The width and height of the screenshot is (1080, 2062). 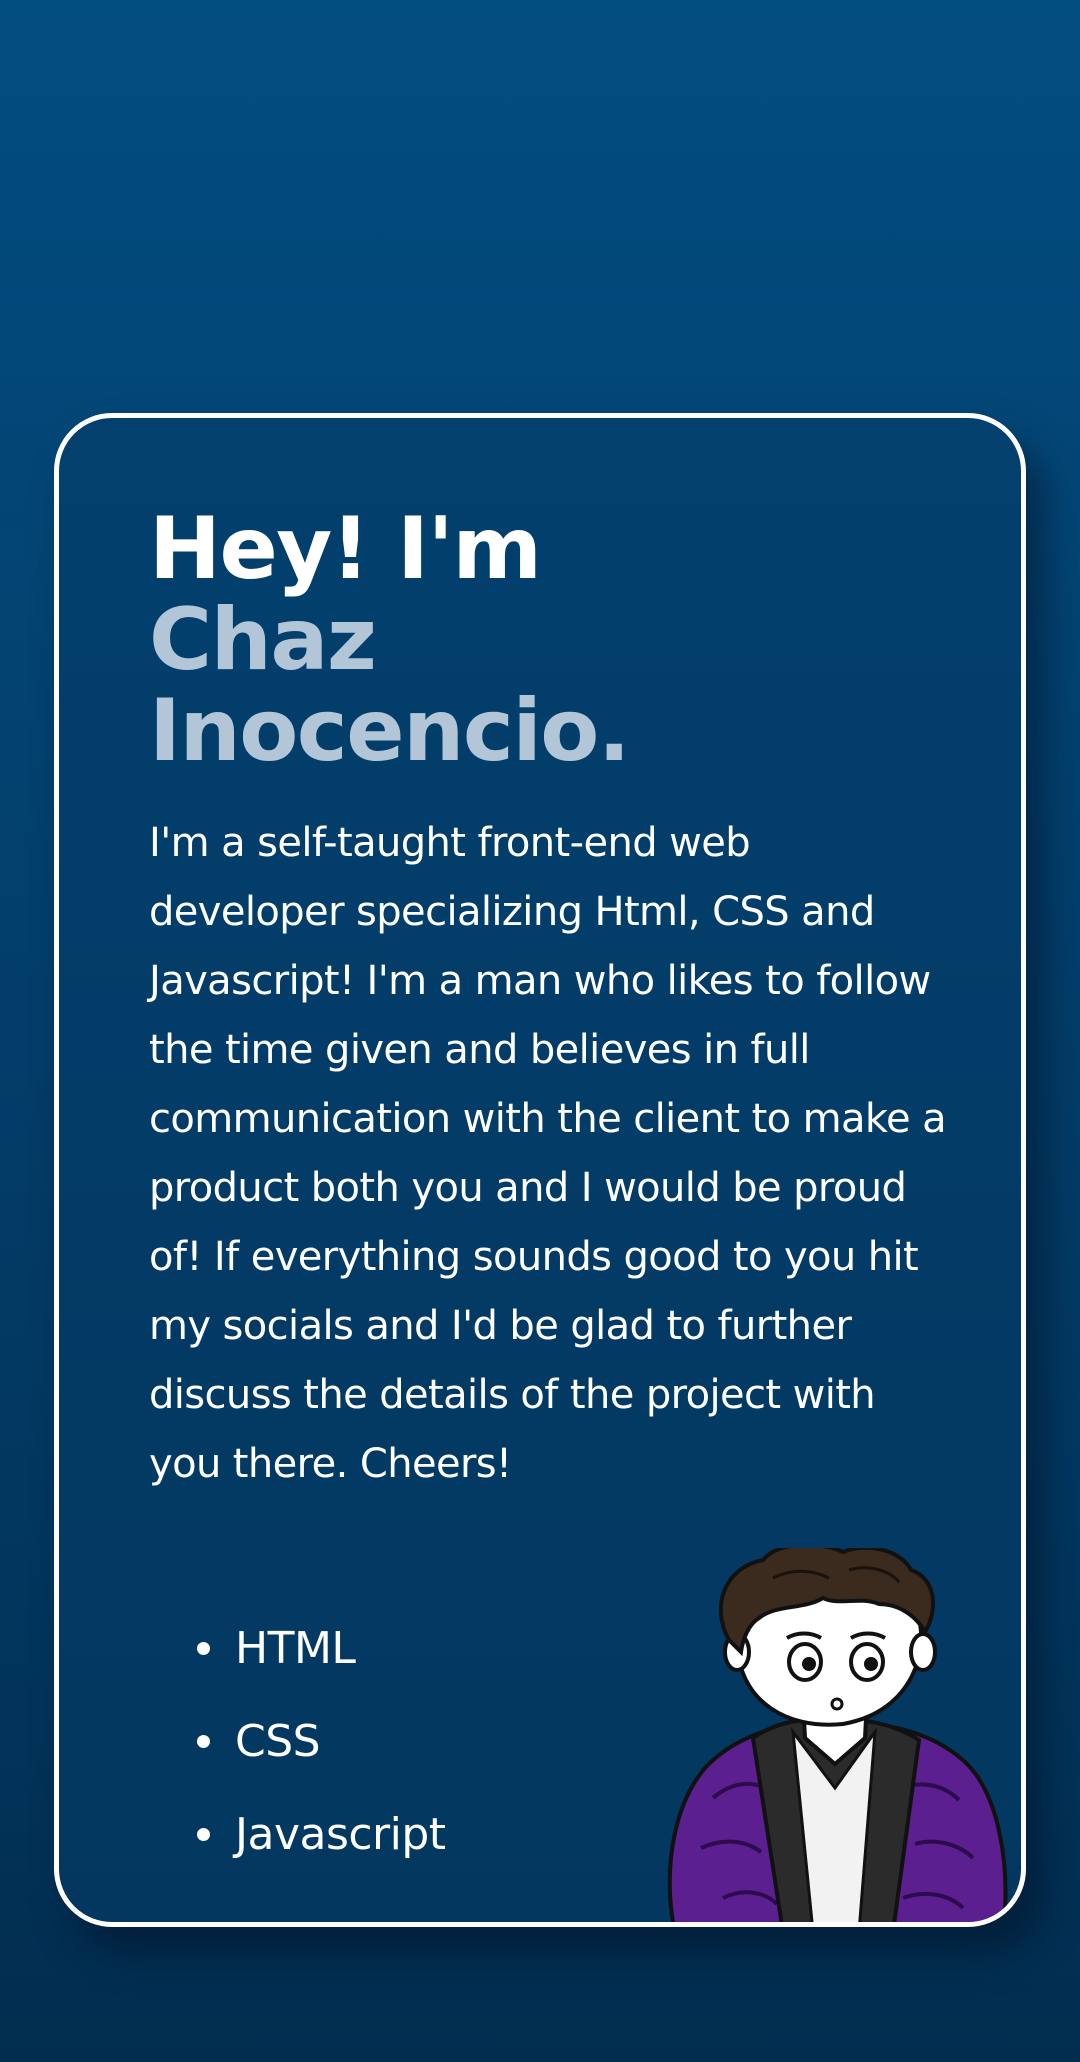 I want to click on skill-item-javascript: Javascript, so click(x=320, y=1834).